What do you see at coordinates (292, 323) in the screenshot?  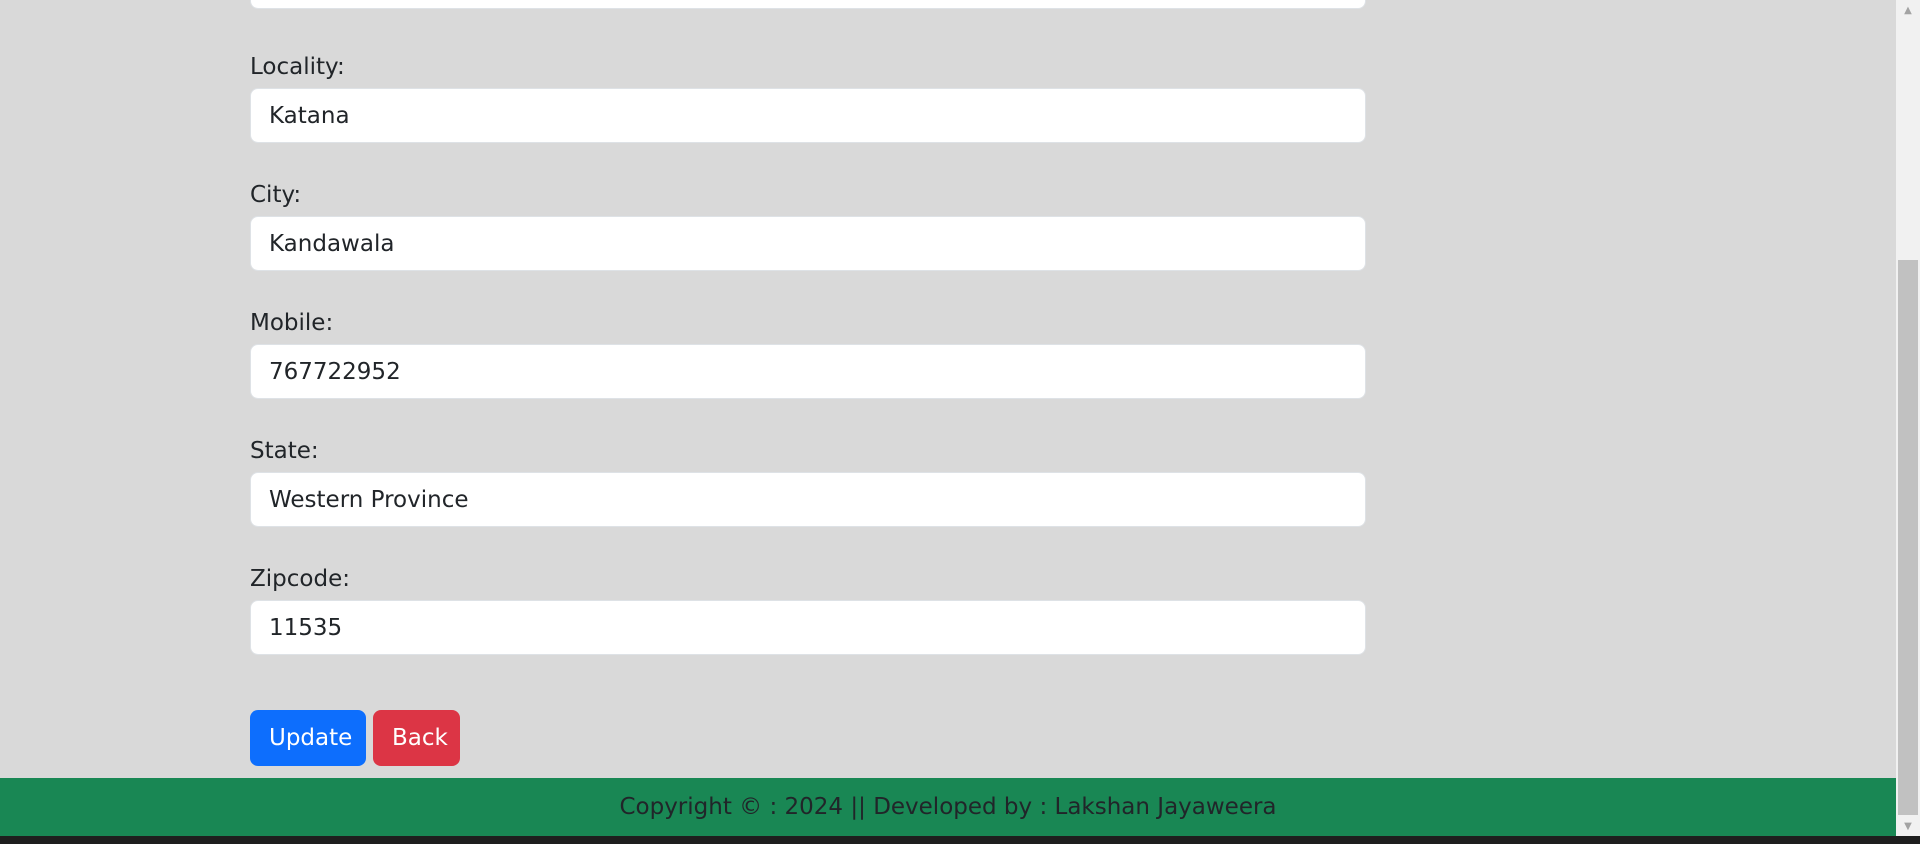 I see `mobile-label: Mobile:` at bounding box center [292, 323].